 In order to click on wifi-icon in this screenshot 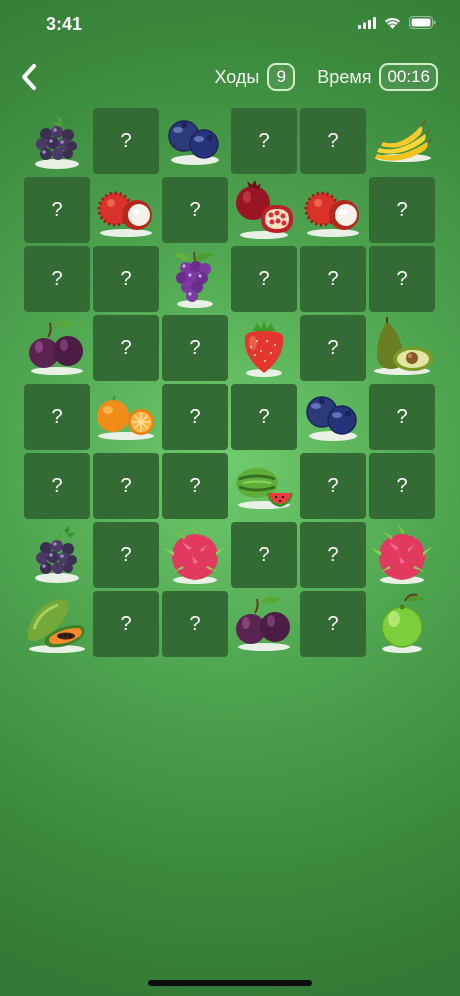, I will do `click(392, 25)`.